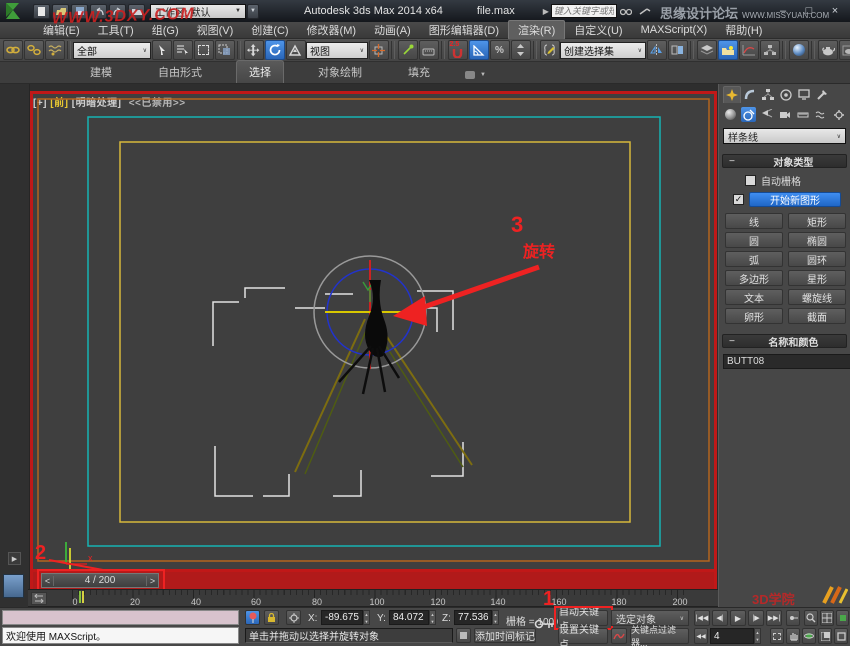 This screenshot has width=850, height=646. I want to click on set-key-icon, so click(545, 624).